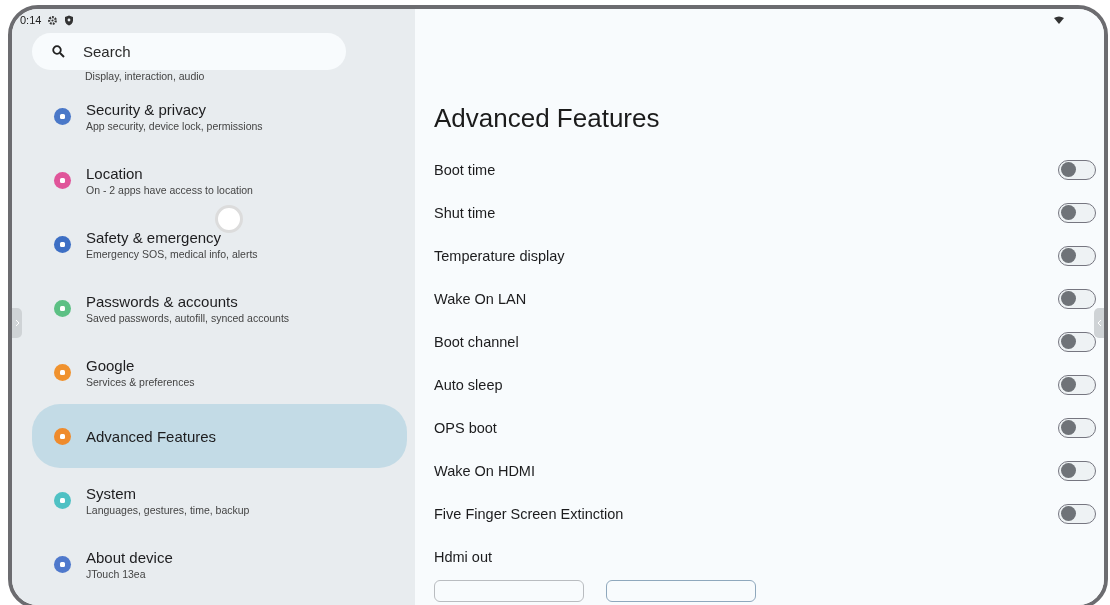  What do you see at coordinates (172, 253) in the screenshot?
I see `item-subtitle: Emergency SOS, medical info, alerts` at bounding box center [172, 253].